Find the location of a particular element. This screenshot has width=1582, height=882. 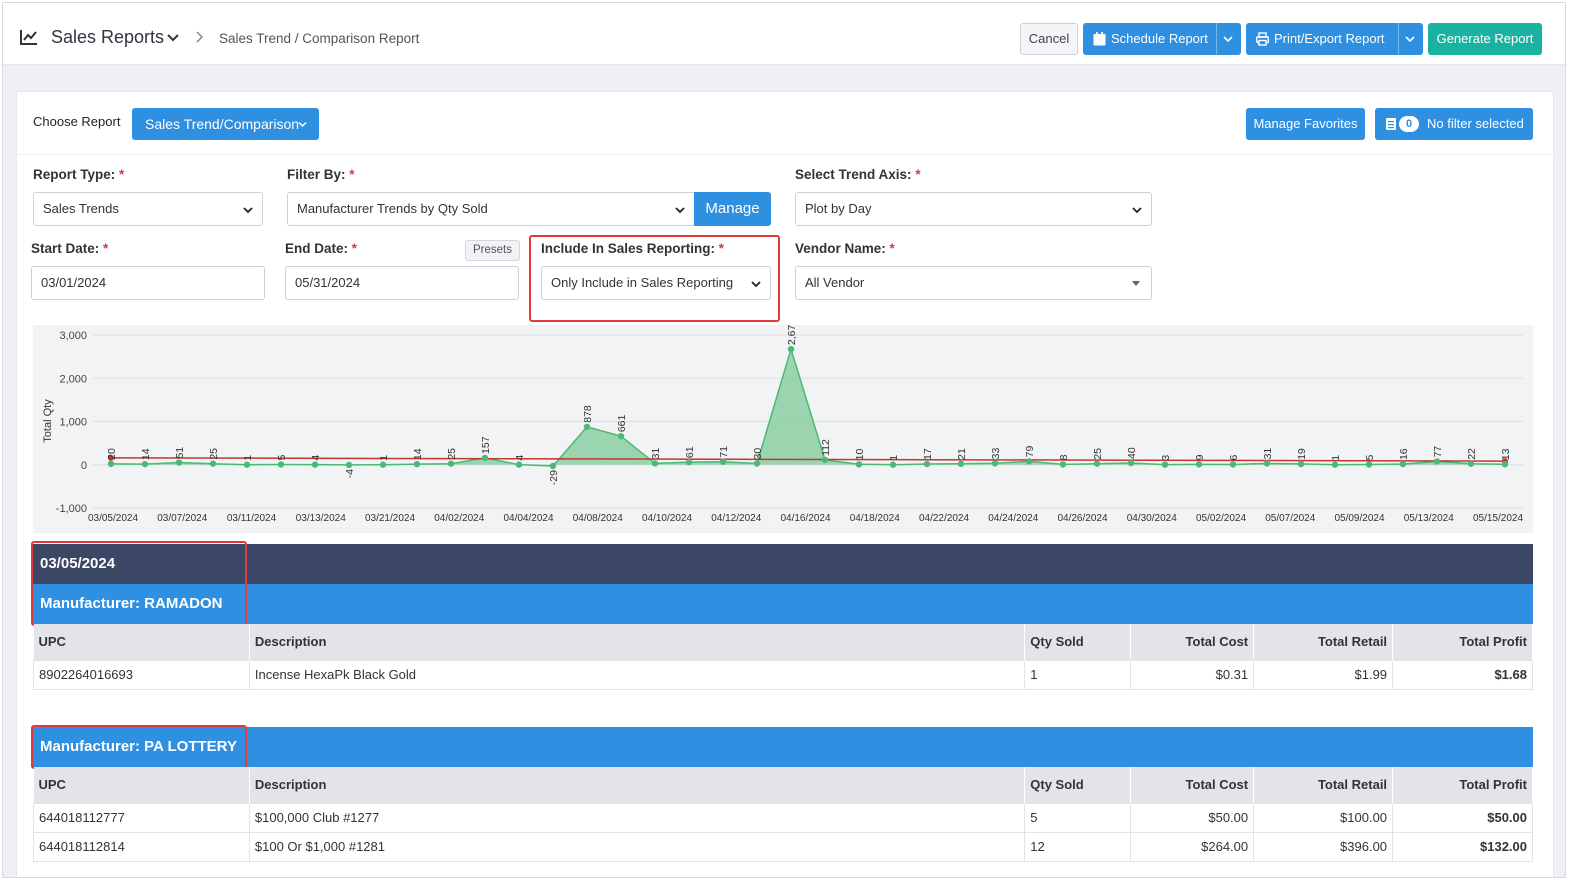

filter-list-icon is located at coordinates (1391, 124).